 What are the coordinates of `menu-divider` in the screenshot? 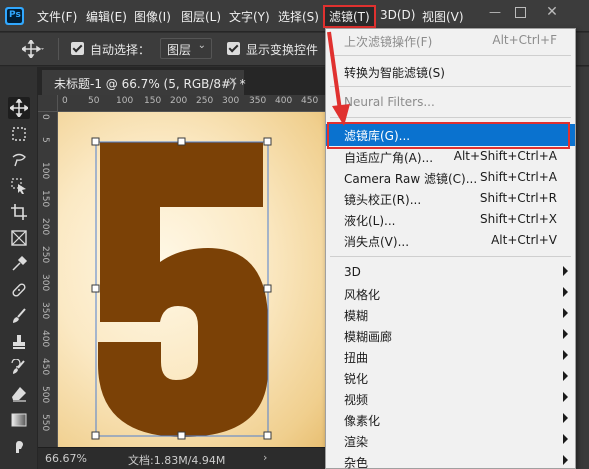 It's located at (450, 55).